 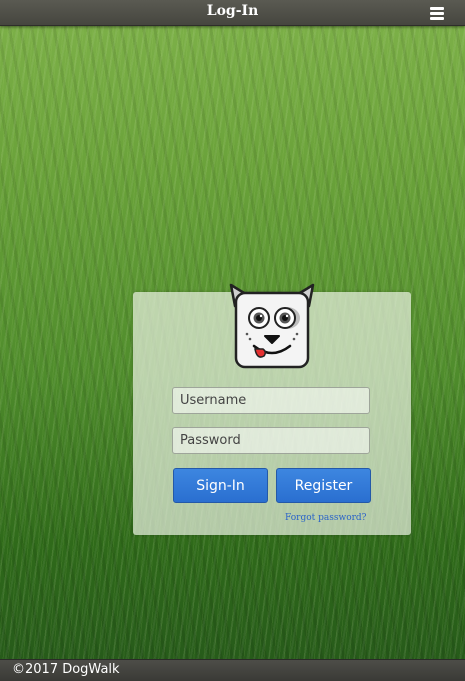 What do you see at coordinates (272, 326) in the screenshot?
I see `dog-face-icon` at bounding box center [272, 326].